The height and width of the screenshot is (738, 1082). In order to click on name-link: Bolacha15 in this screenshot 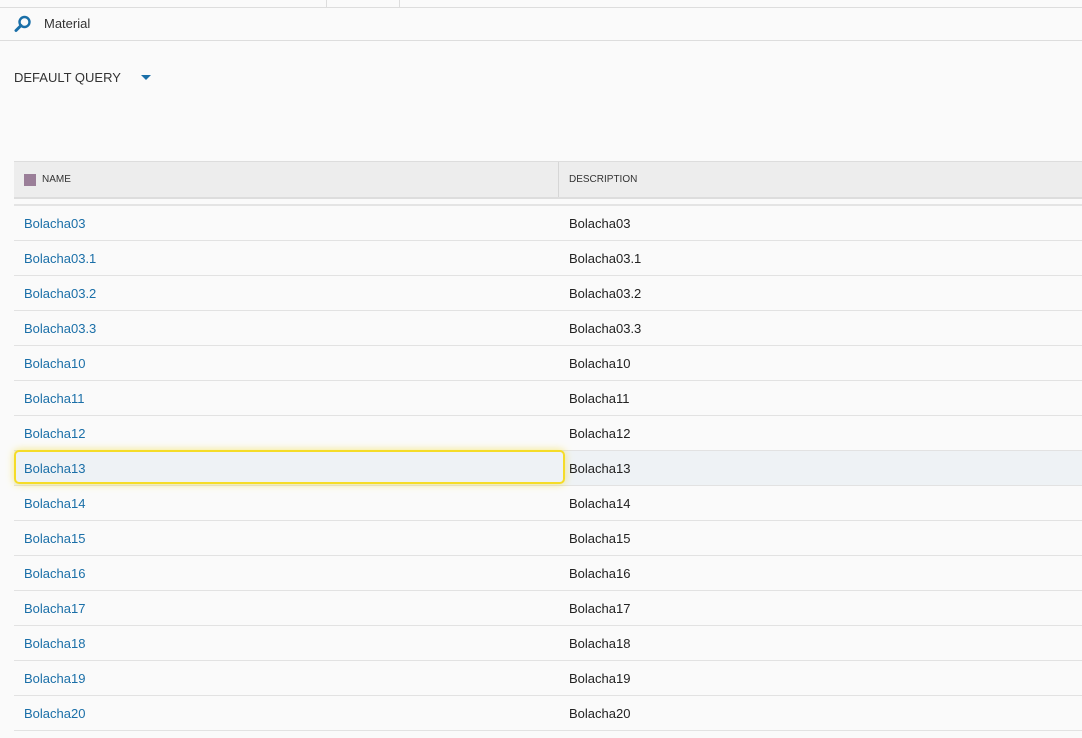, I will do `click(286, 538)`.